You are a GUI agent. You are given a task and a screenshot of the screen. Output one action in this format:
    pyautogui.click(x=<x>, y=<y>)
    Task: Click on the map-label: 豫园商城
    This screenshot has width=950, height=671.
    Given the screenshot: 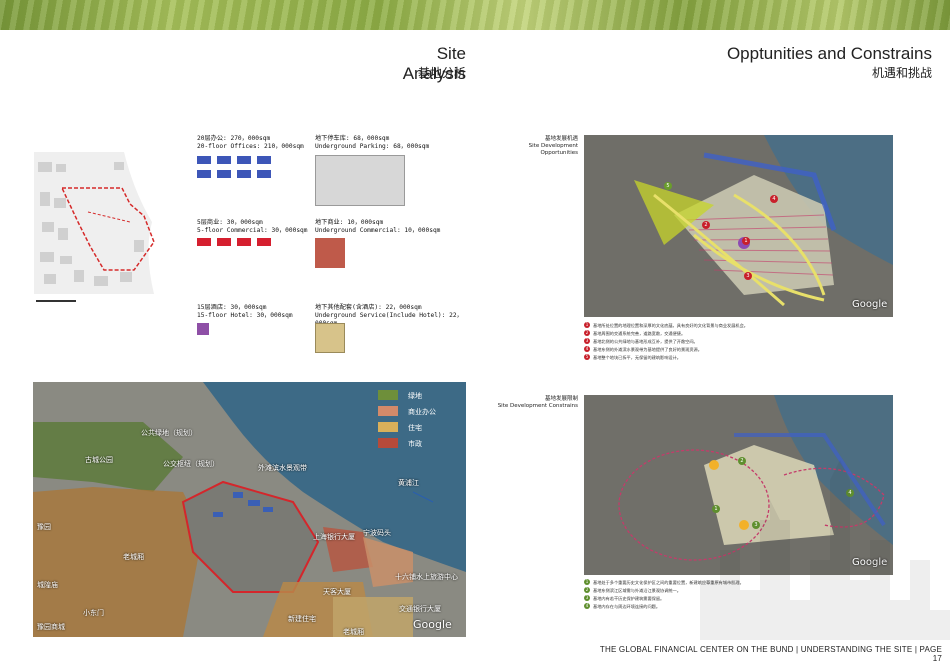 What is the action you would take?
    pyautogui.click(x=51, y=627)
    